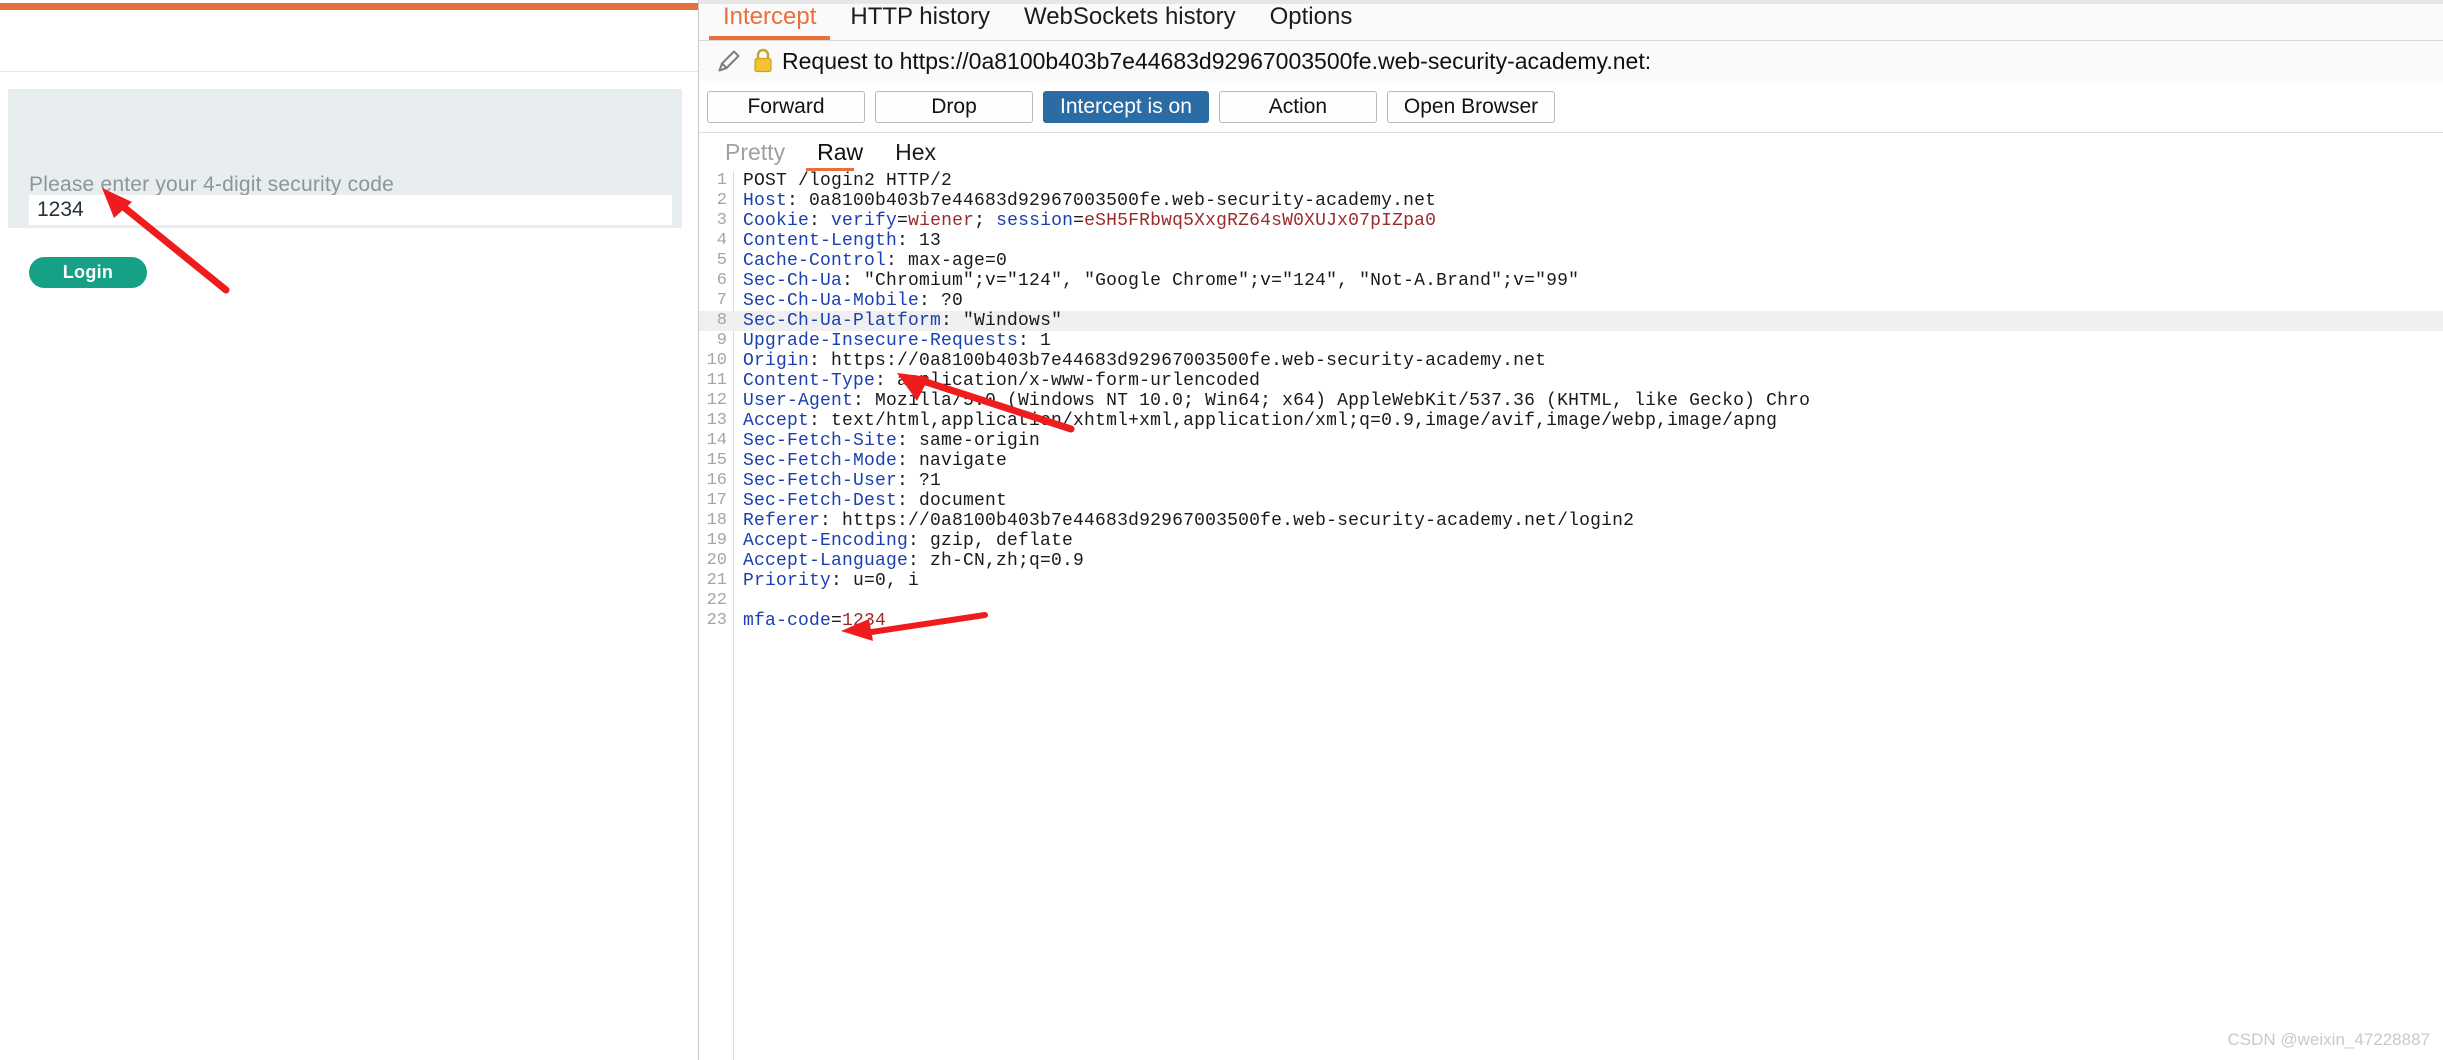 This screenshot has height=1060, width=2443. I want to click on line-number: 1, so click(721, 180).